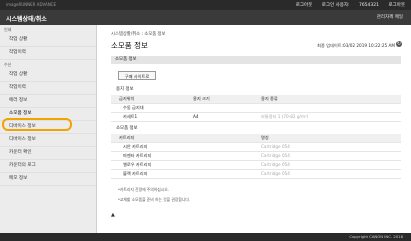 The width and height of the screenshot is (411, 241). Describe the element at coordinates (205, 17) in the screenshot. I see `title-bar: 시스템상태/취소 관리자께 메일` at that location.